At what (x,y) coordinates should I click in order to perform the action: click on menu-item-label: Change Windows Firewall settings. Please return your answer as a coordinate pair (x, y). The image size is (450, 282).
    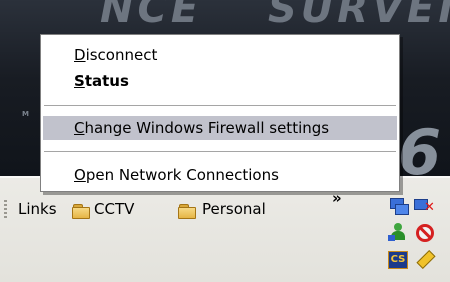
    Looking at the image, I should click on (202, 128).